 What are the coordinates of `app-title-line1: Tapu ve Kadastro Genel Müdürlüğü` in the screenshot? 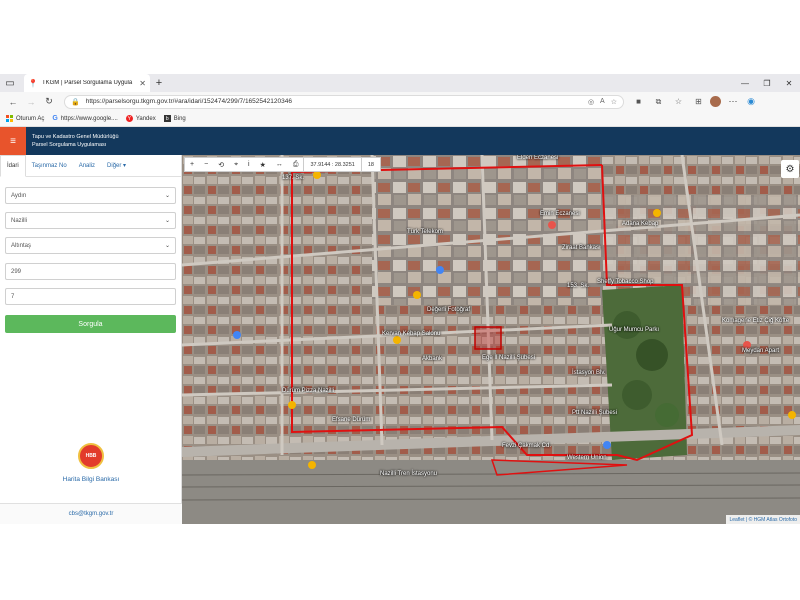 It's located at (75, 137).